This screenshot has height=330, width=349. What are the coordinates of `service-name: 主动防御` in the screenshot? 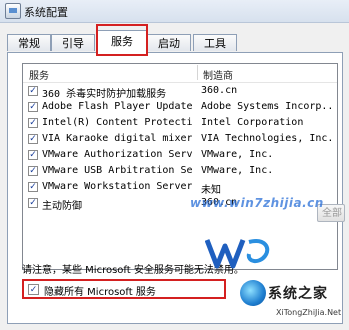 It's located at (62, 206).